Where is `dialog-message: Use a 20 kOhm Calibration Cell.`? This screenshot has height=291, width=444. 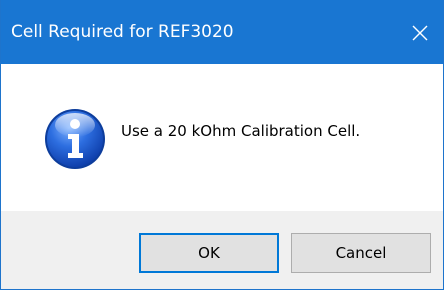 dialog-message: Use a 20 kOhm Calibration Cell. is located at coordinates (241, 131).